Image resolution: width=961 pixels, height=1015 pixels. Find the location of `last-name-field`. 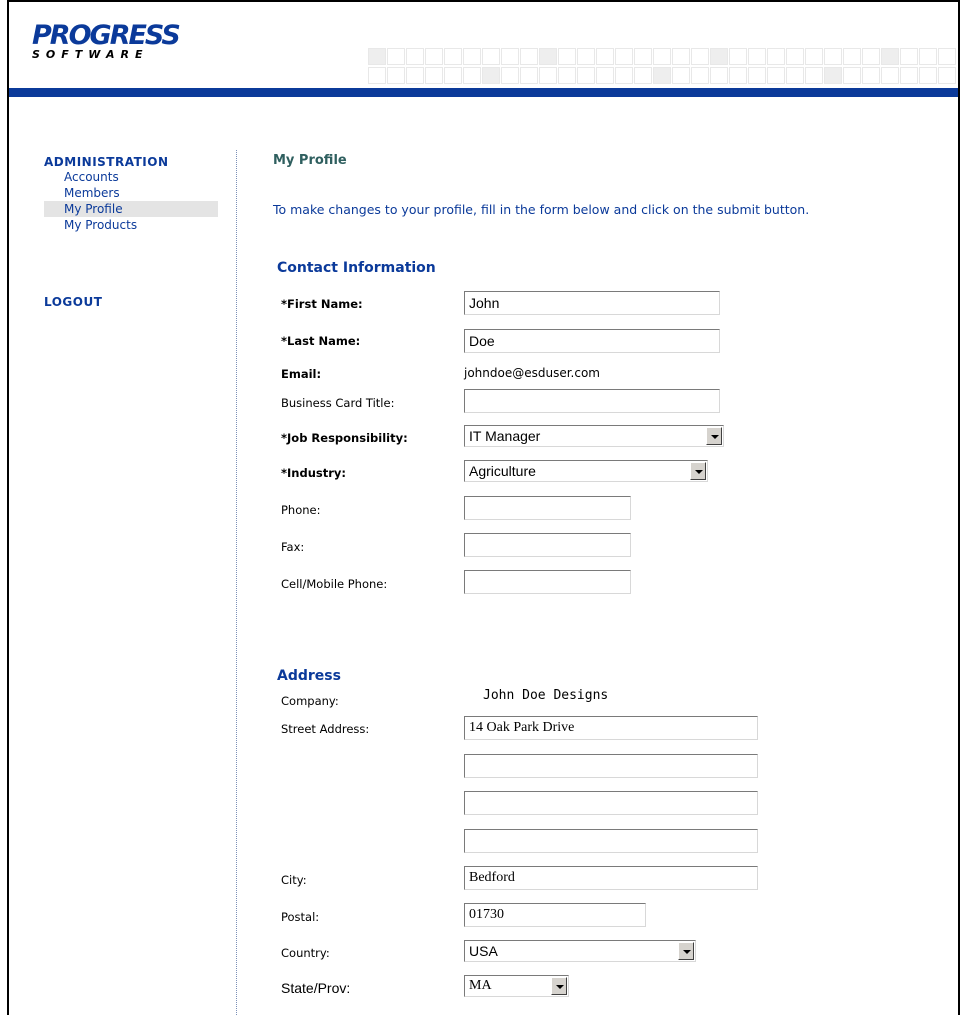

last-name-field is located at coordinates (592, 341).